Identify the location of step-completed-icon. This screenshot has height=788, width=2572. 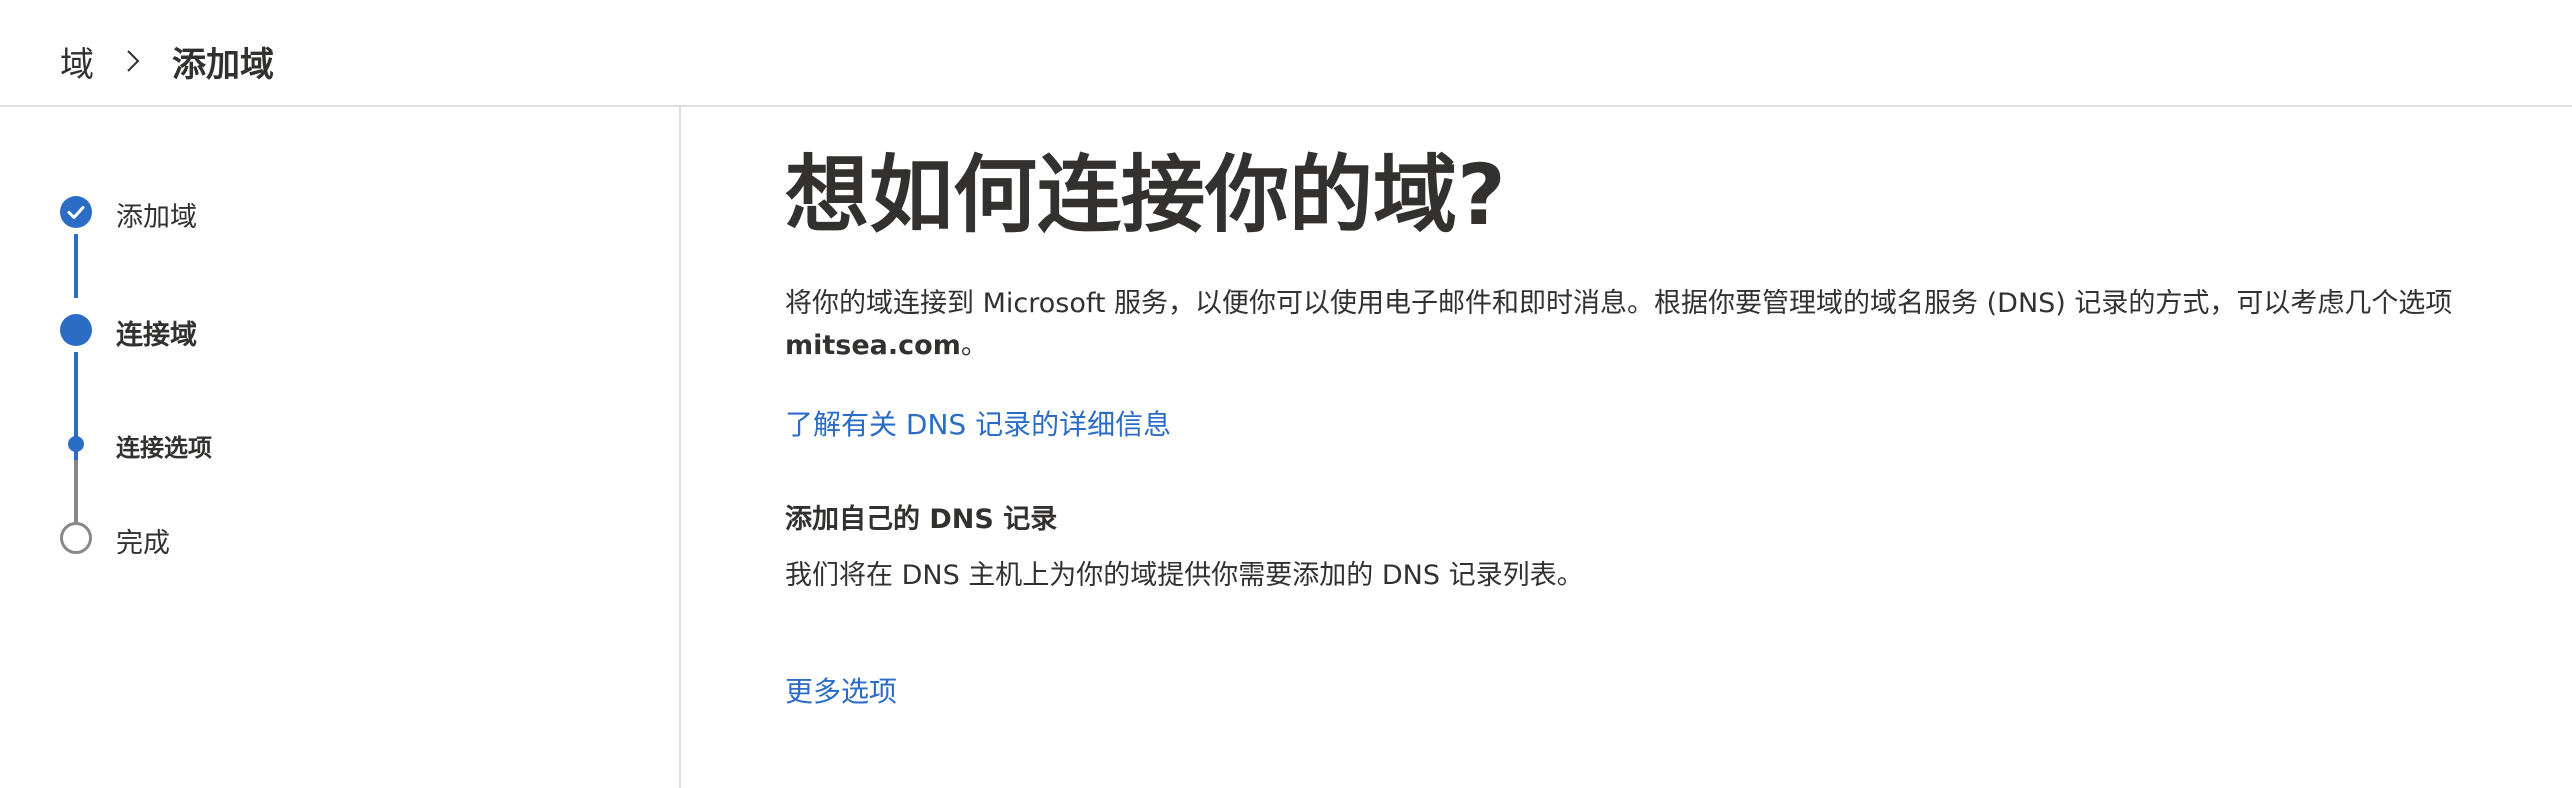
(76, 212).